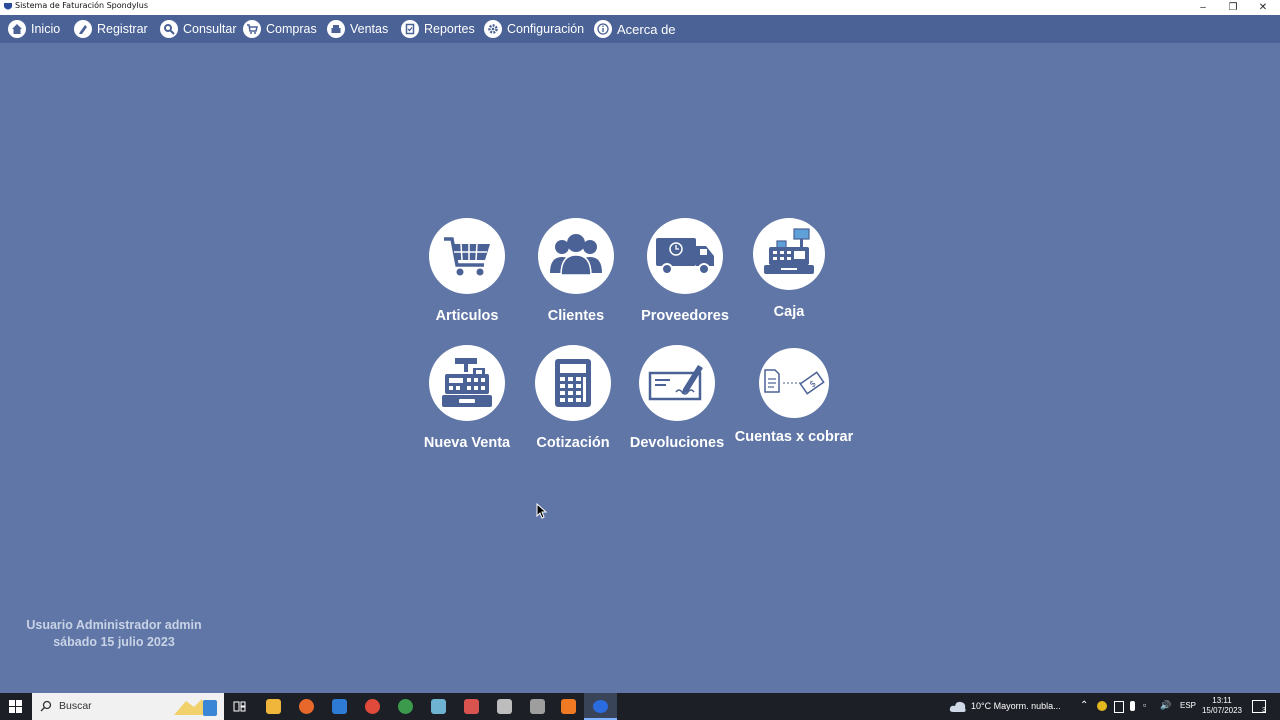  I want to click on menu-item-registrar: Registrar, so click(111, 29).